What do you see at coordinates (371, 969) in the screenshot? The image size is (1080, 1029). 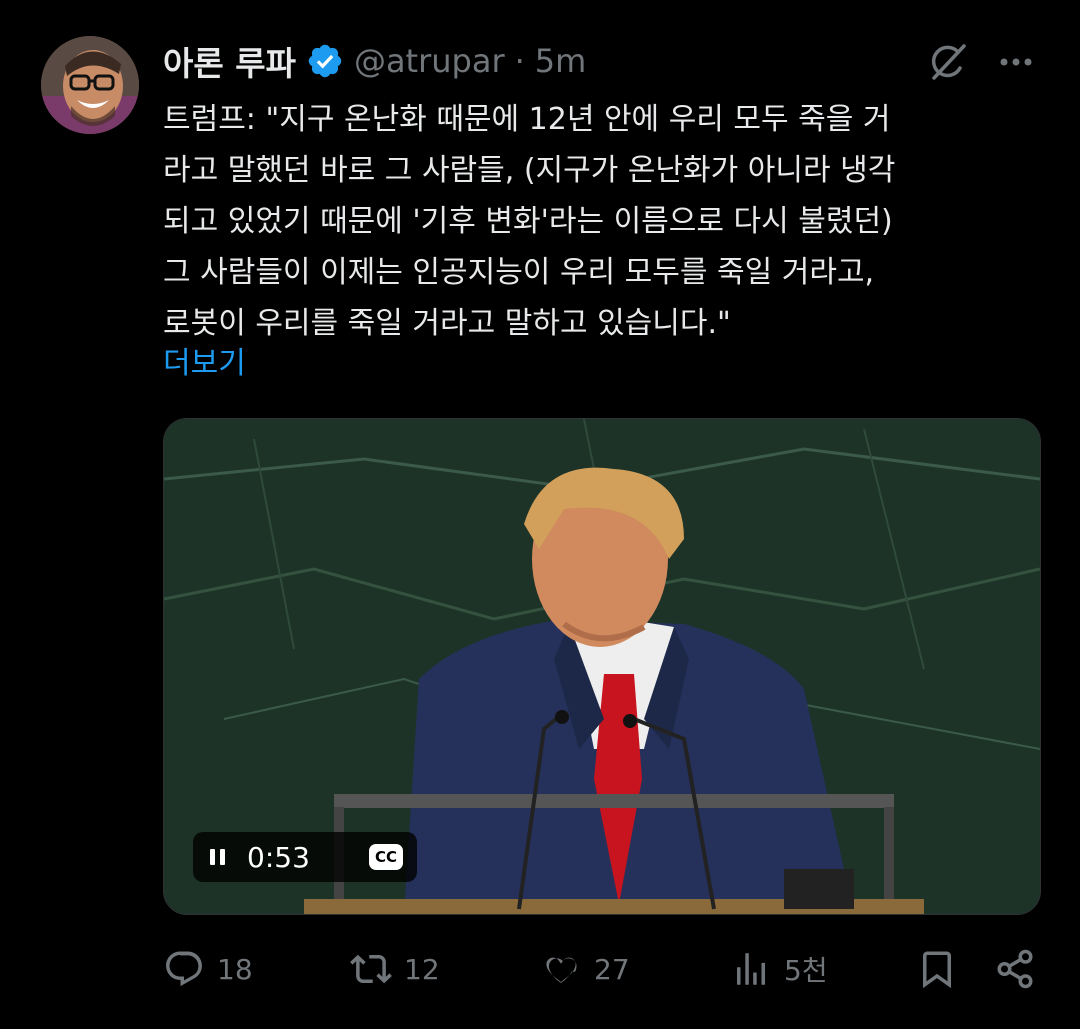 I see `repost-icon` at bounding box center [371, 969].